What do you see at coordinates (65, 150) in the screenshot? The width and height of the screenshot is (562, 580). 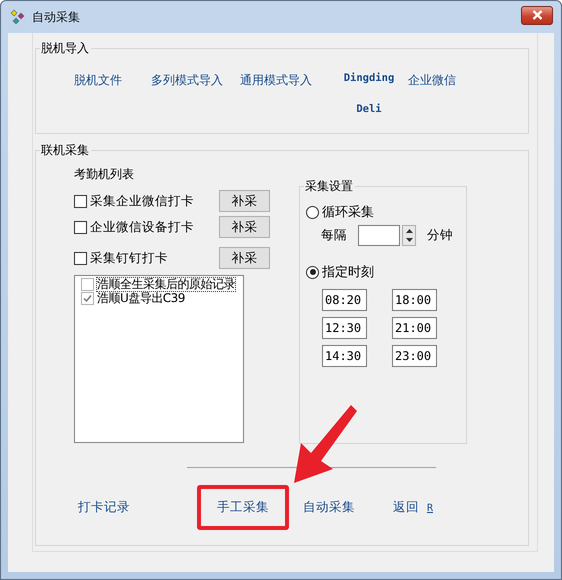 I see `group-title: 联机采集` at bounding box center [65, 150].